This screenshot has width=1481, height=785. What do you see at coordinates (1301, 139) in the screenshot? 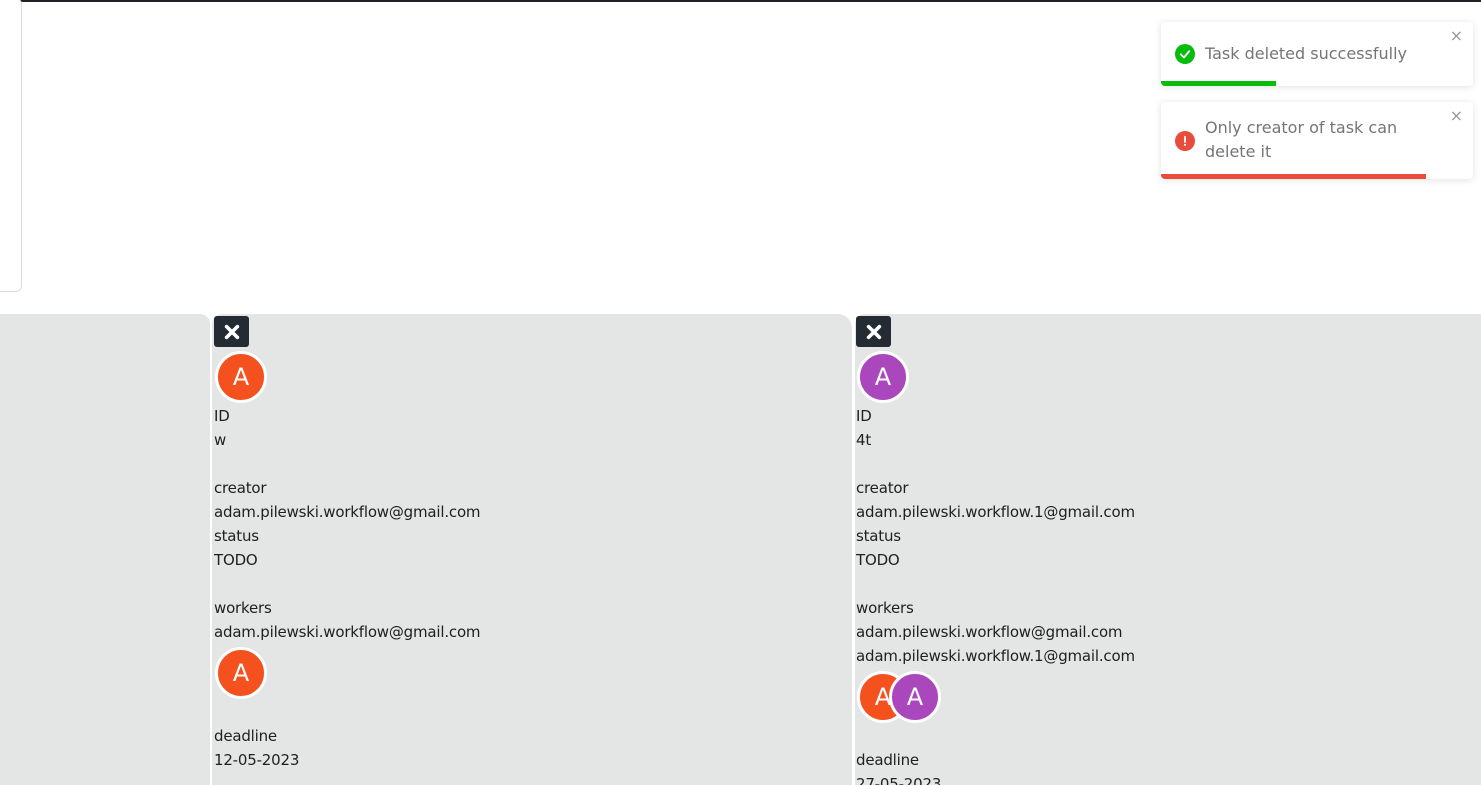
I see `toast-message: Only creator of task can delete it` at bounding box center [1301, 139].